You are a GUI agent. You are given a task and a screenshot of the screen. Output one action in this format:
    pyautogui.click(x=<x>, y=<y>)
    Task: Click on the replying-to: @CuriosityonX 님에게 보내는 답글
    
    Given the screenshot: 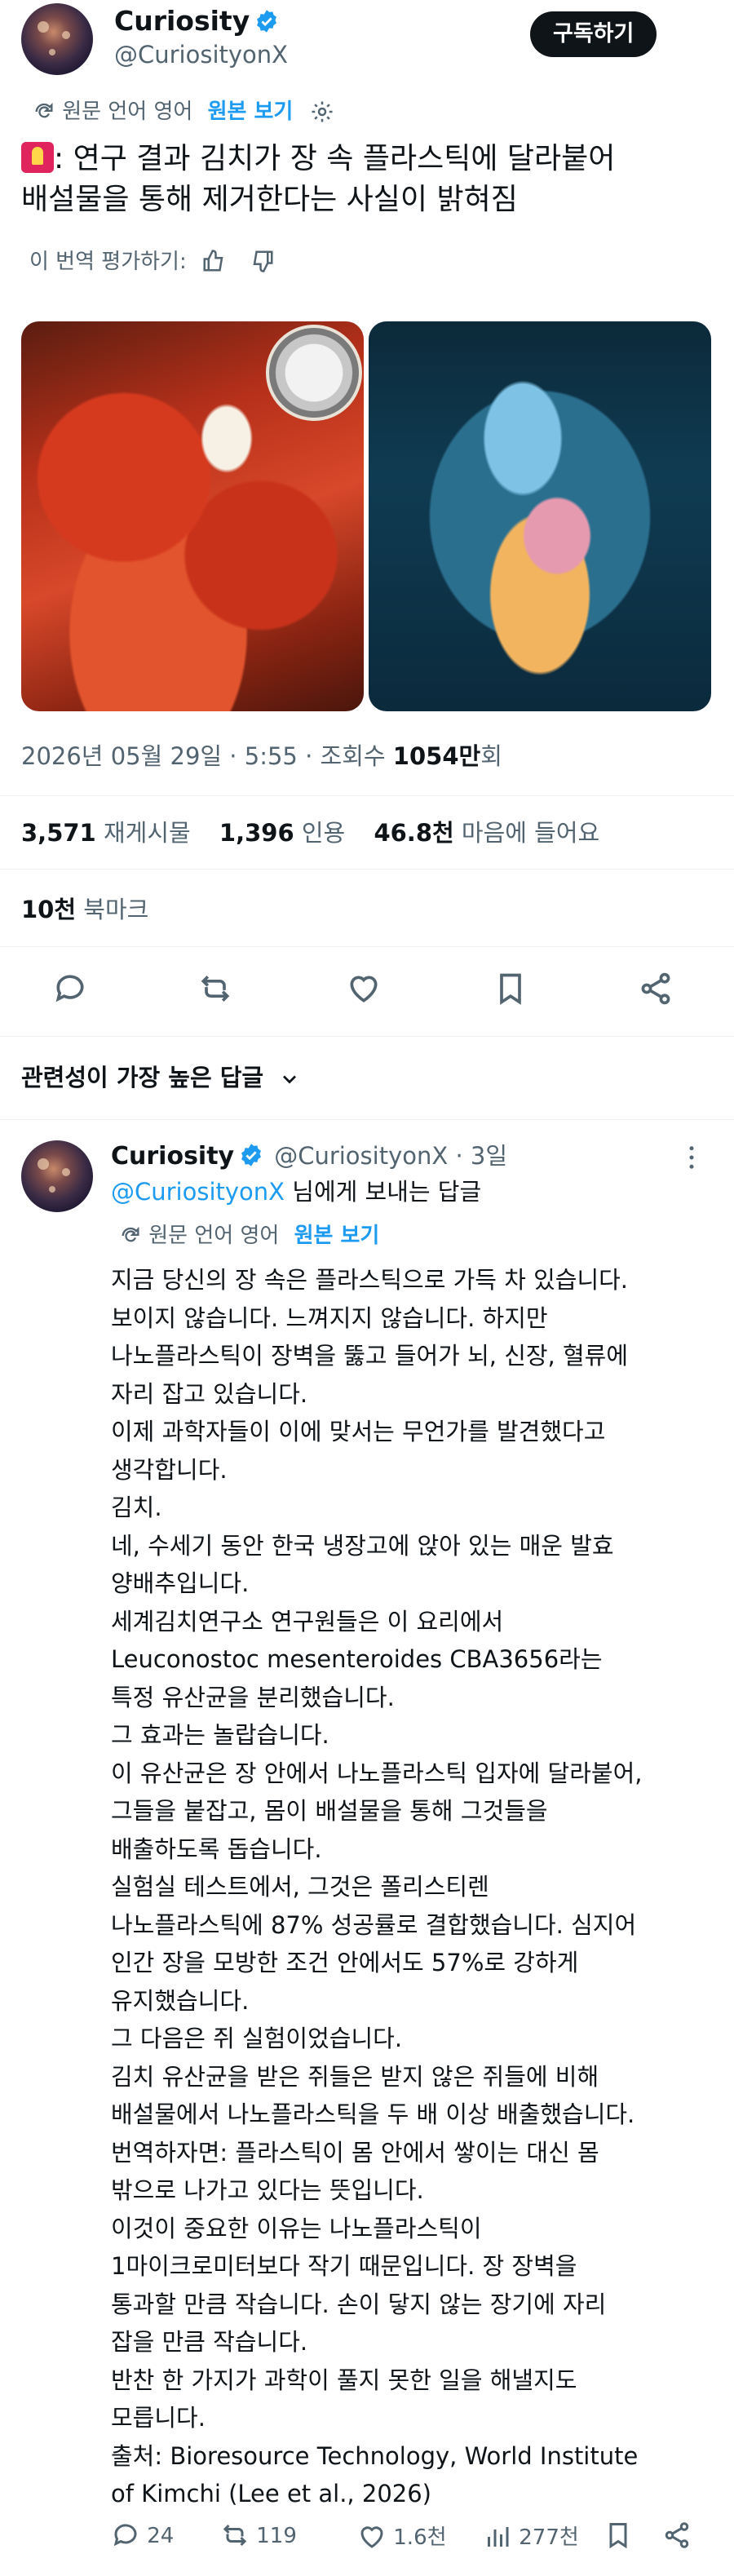 What is the action you would take?
    pyautogui.click(x=296, y=1192)
    